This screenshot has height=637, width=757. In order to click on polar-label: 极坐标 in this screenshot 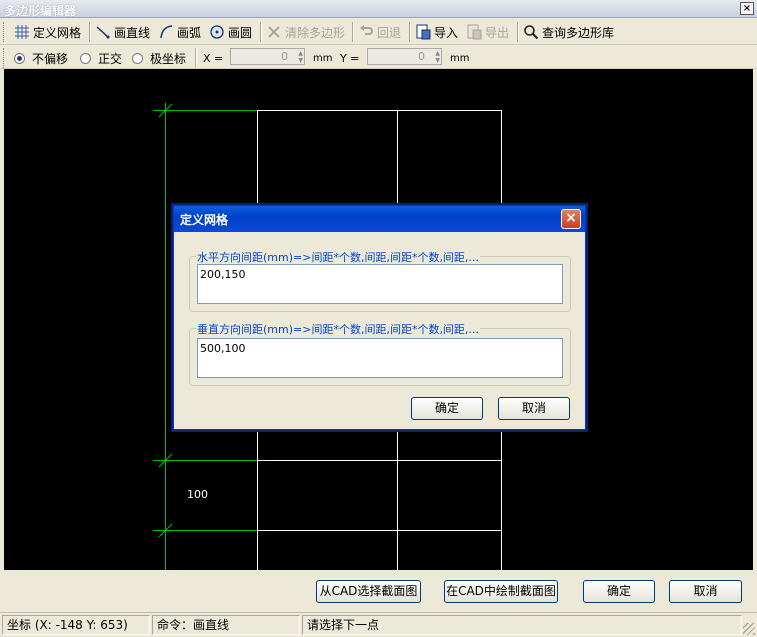, I will do `click(168, 58)`.